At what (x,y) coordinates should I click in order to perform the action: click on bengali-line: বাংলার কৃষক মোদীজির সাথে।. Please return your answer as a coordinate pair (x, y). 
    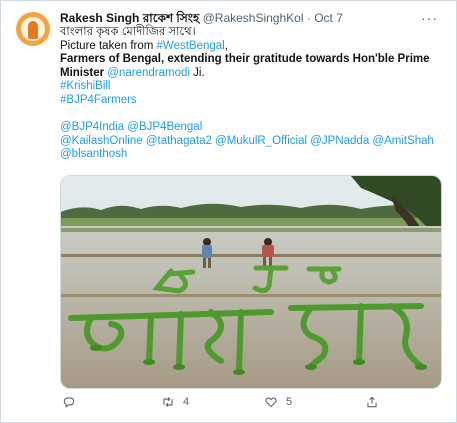
    Looking at the image, I should click on (128, 32).